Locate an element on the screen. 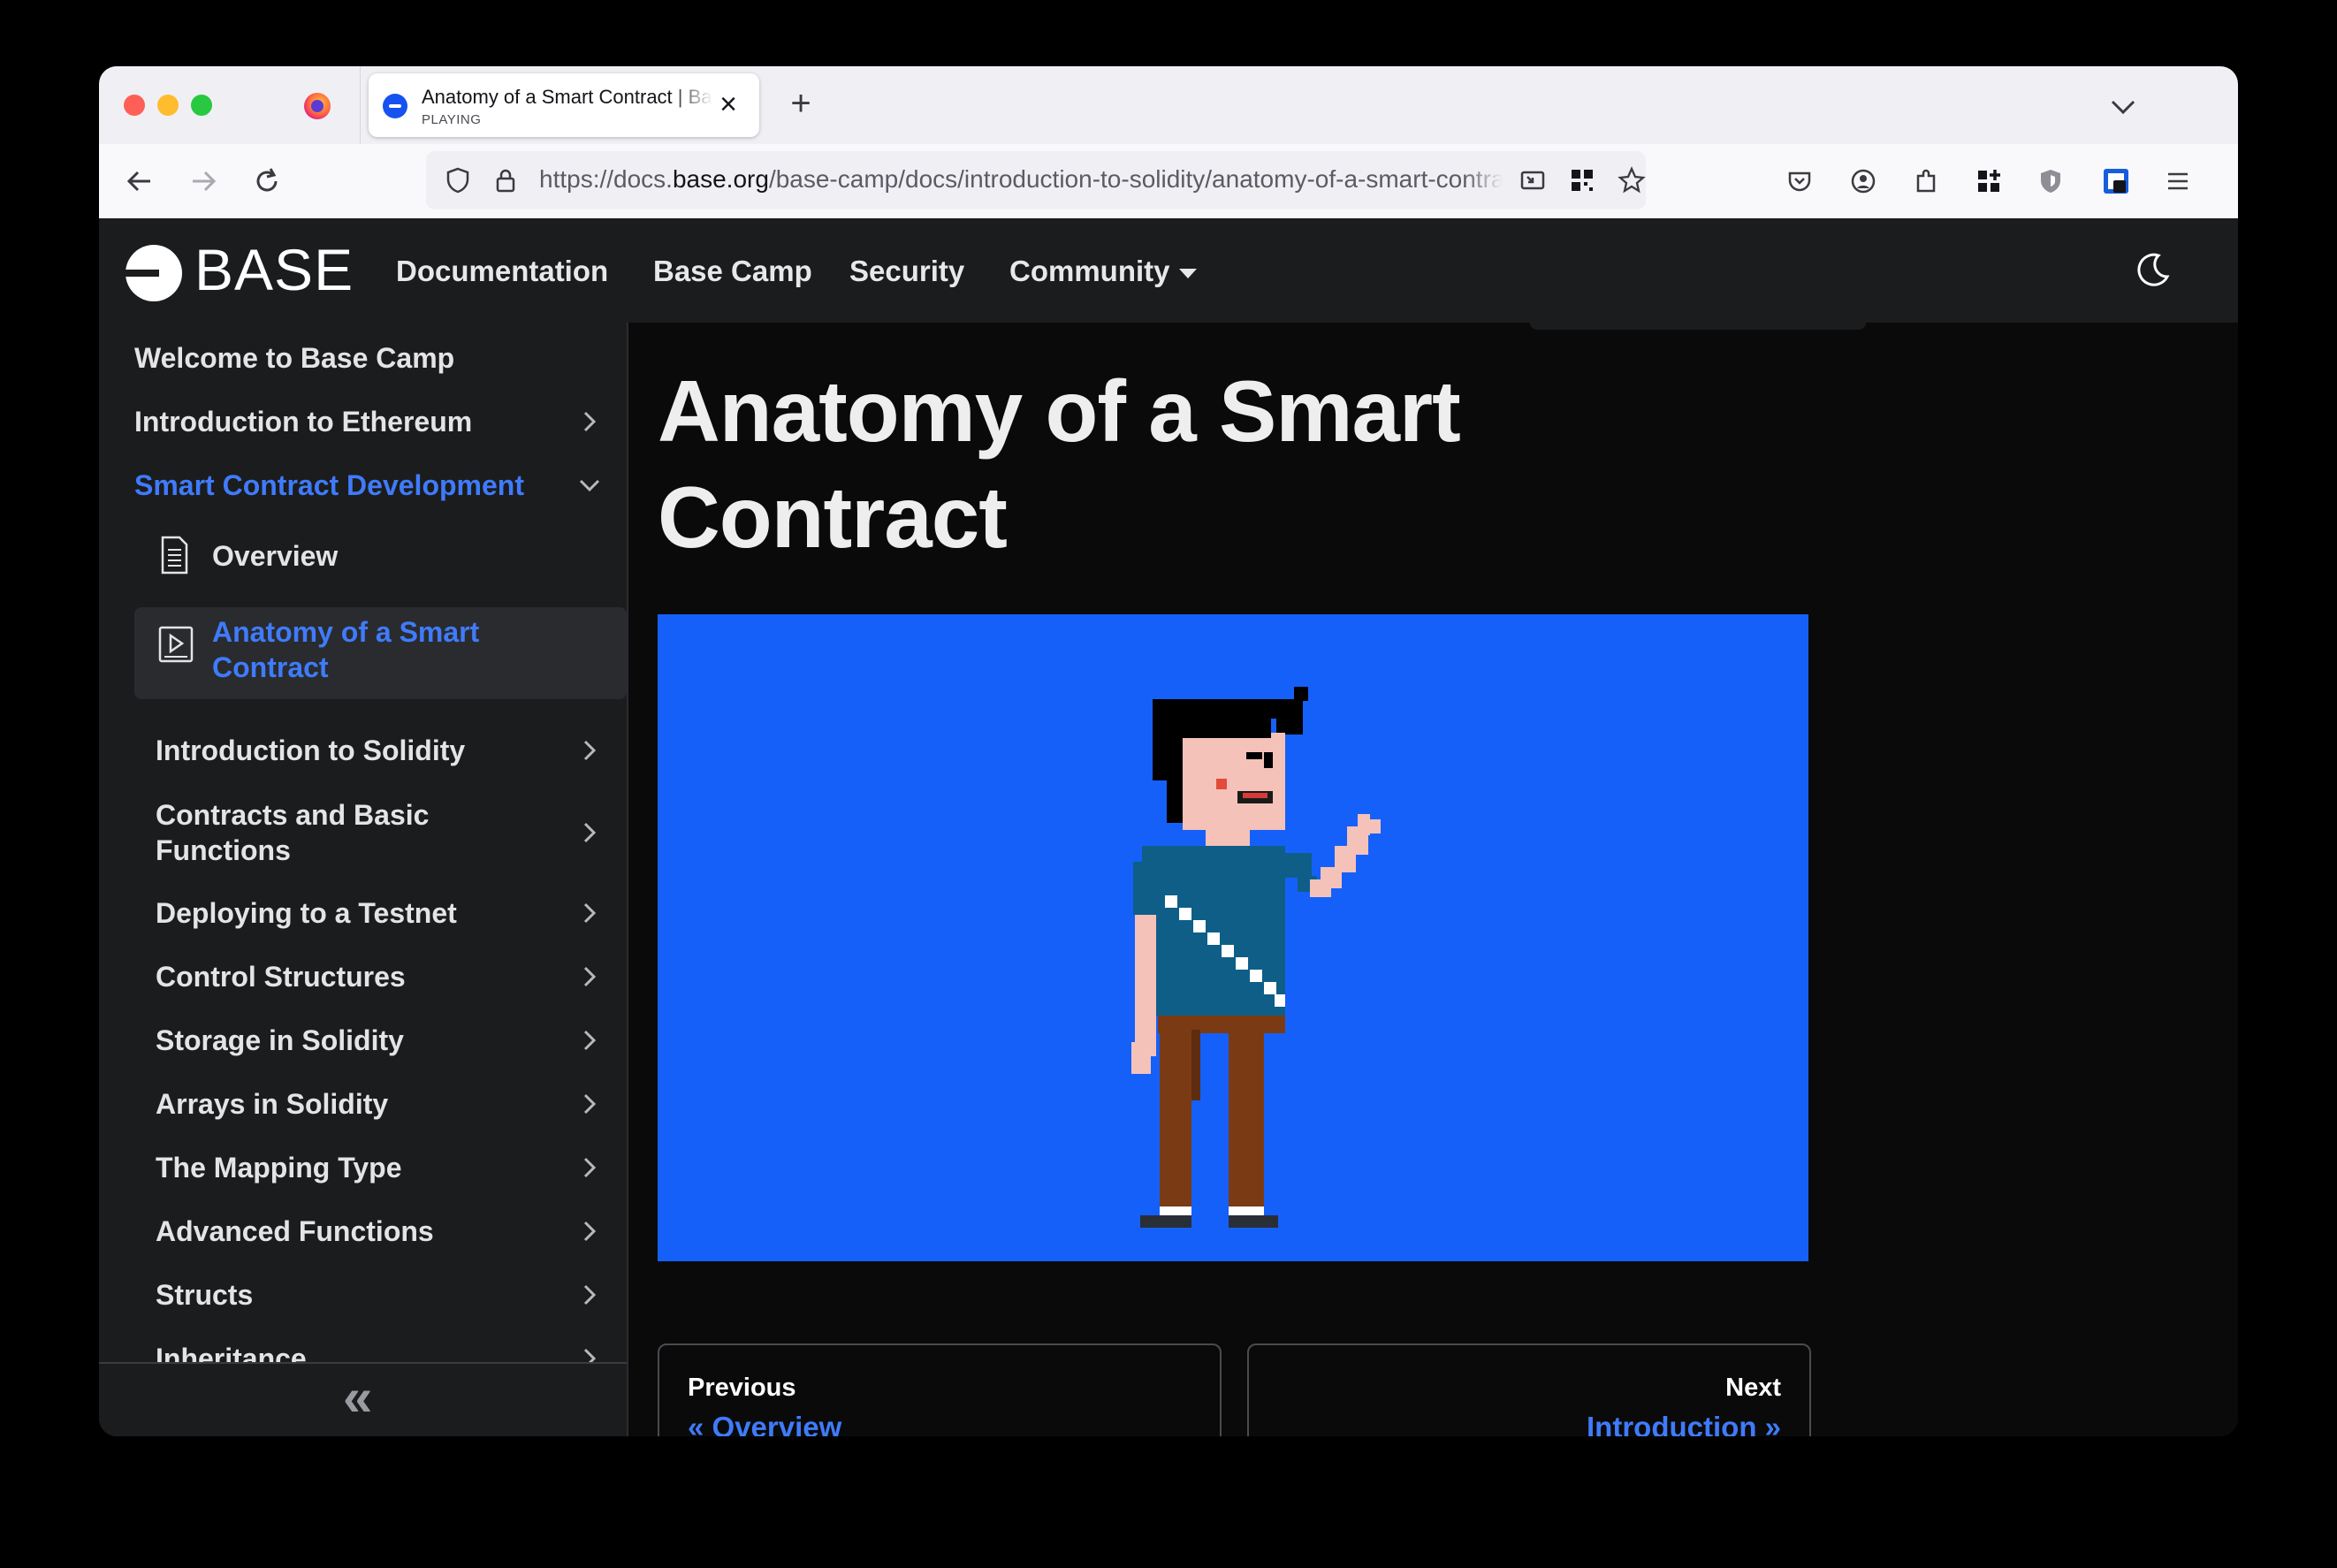  pocket-icon is located at coordinates (1799, 182).